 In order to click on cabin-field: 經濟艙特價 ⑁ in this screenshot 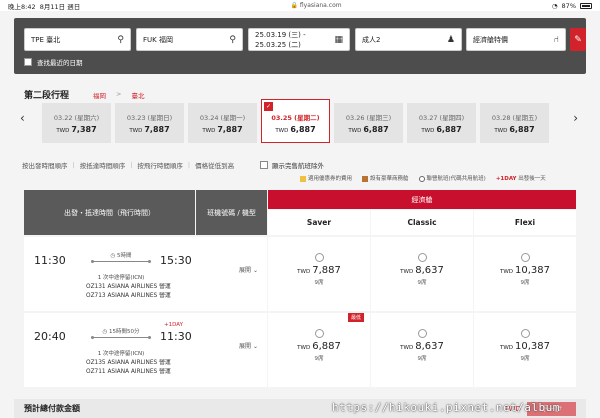, I will do `click(516, 39)`.